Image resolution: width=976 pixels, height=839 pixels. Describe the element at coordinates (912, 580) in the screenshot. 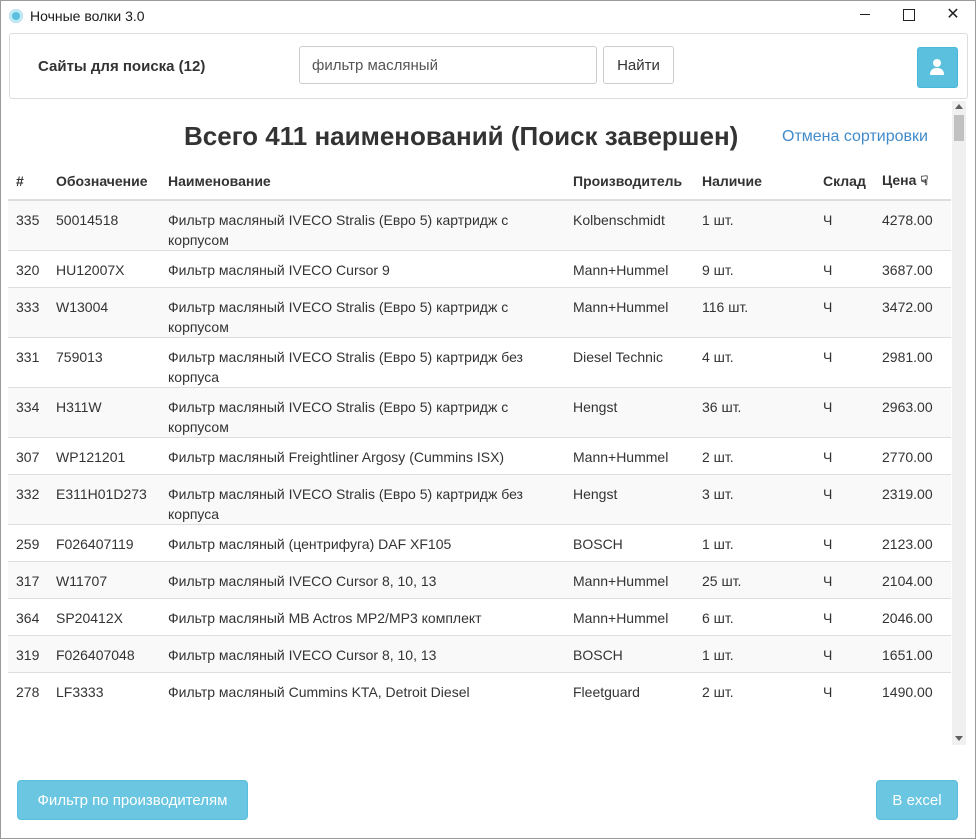

I see `cell-price: 2104.00` at that location.